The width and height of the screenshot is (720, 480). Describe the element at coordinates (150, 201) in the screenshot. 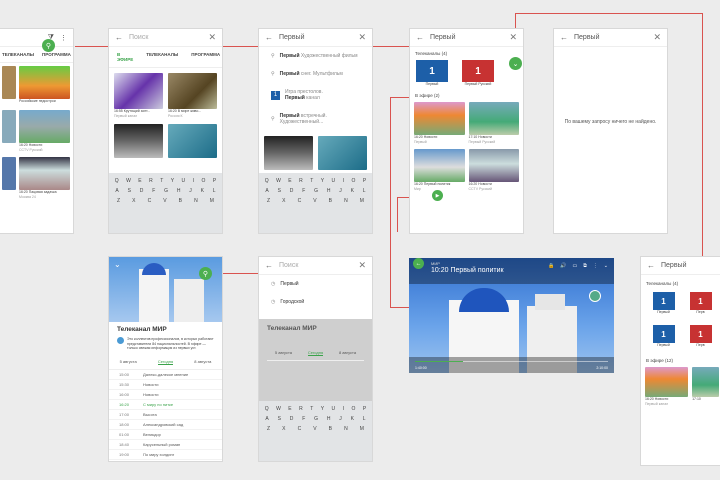

I see `key: C` at that location.